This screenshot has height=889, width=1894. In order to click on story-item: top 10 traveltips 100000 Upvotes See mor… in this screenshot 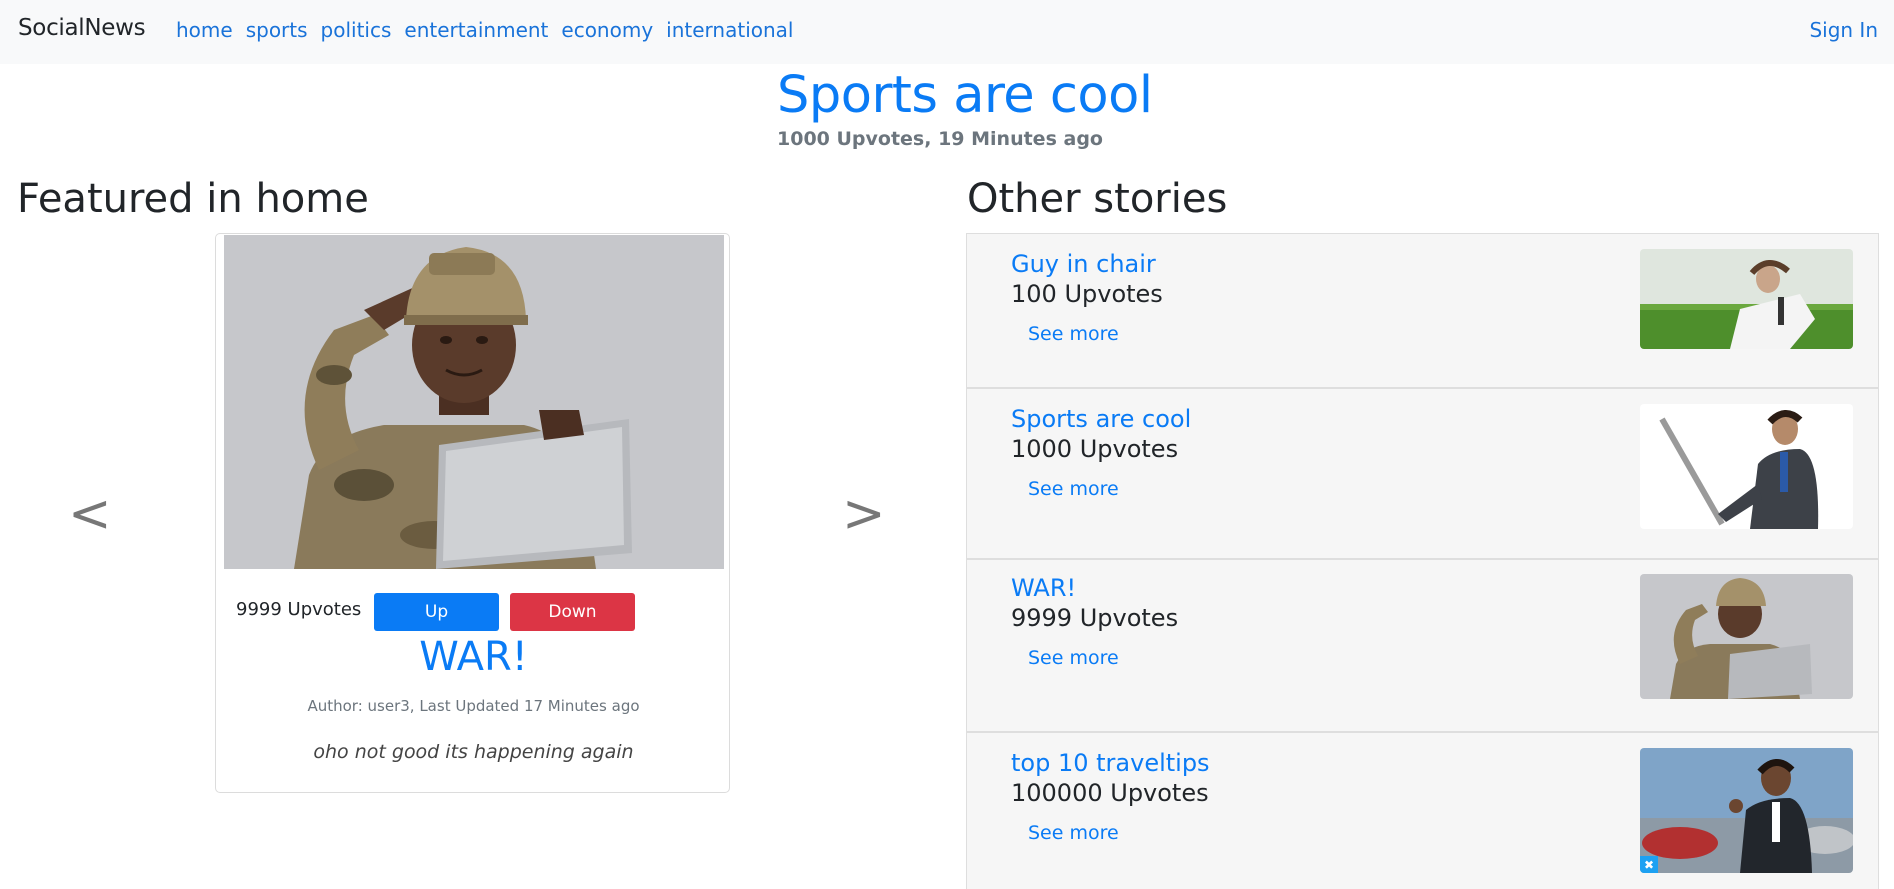, I will do `click(1422, 810)`.